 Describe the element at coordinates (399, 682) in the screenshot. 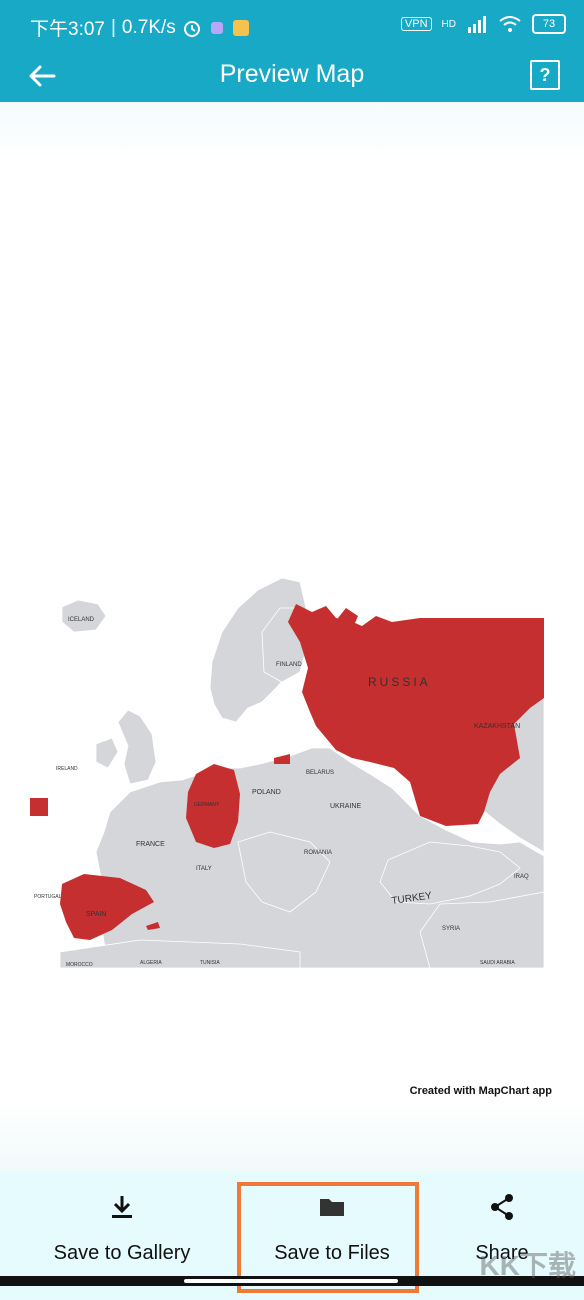

I see `label-russia: RUSSIA` at that location.